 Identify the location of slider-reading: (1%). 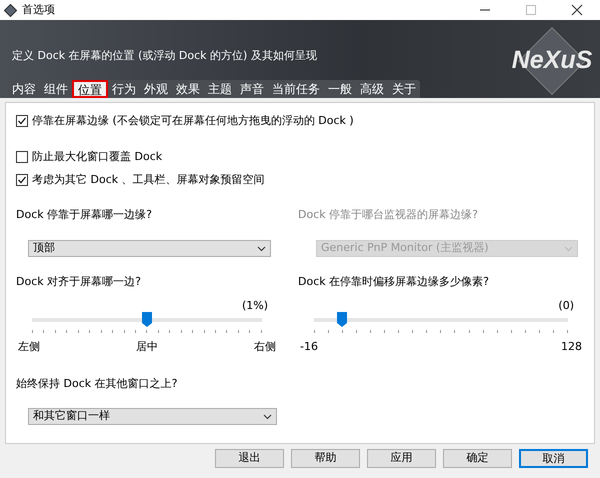
(255, 306).